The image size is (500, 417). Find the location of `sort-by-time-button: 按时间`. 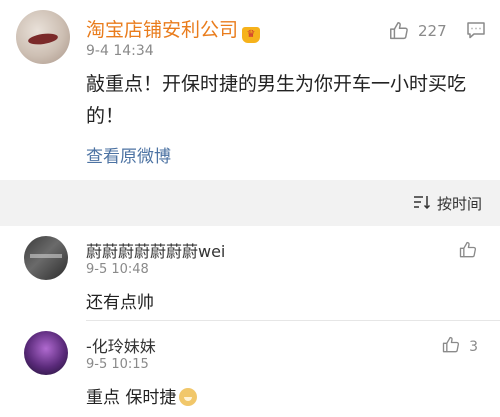

sort-by-time-button: 按时间 is located at coordinates (447, 203).